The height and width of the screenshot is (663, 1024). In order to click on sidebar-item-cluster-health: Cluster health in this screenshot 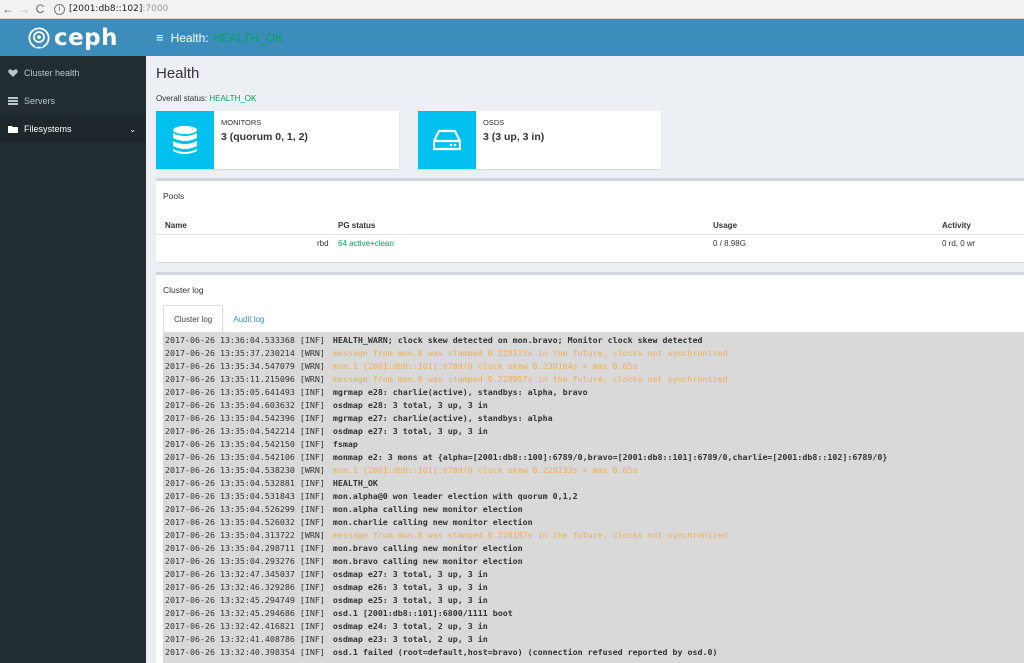, I will do `click(73, 73)`.